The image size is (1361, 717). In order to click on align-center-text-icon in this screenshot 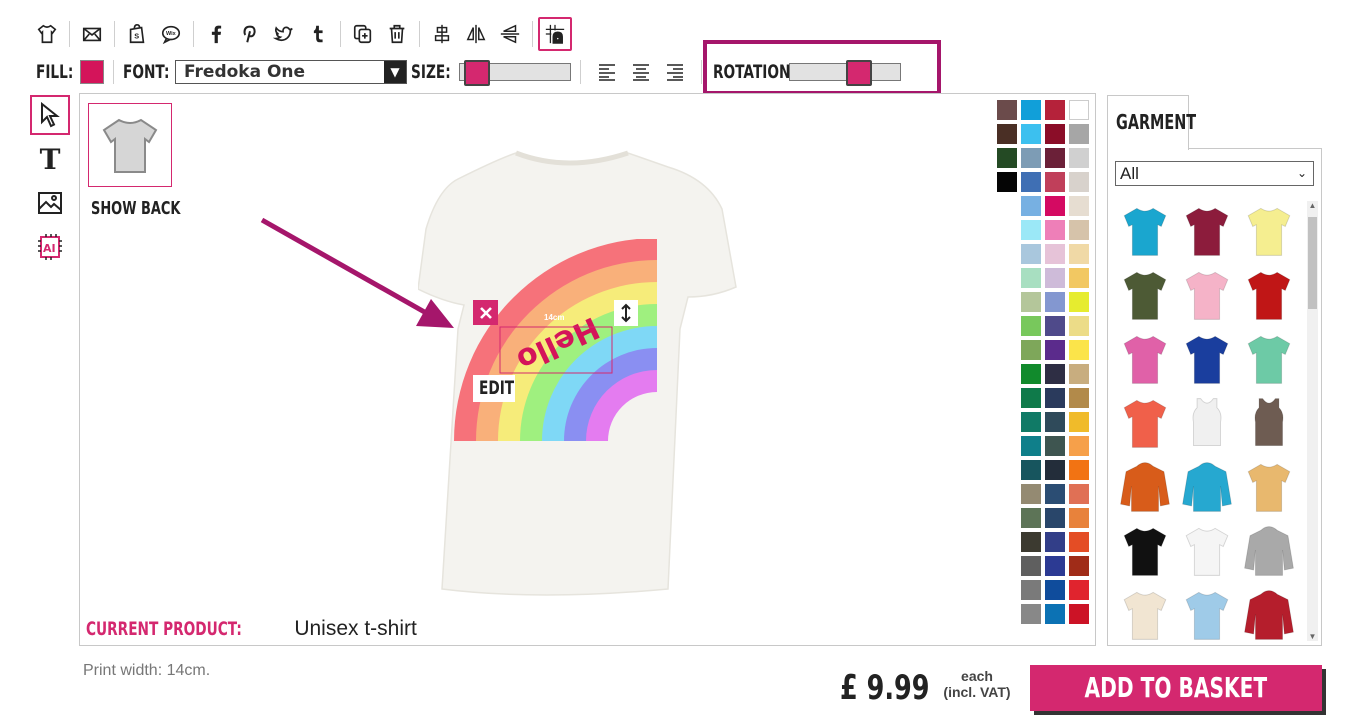, I will do `click(641, 72)`.